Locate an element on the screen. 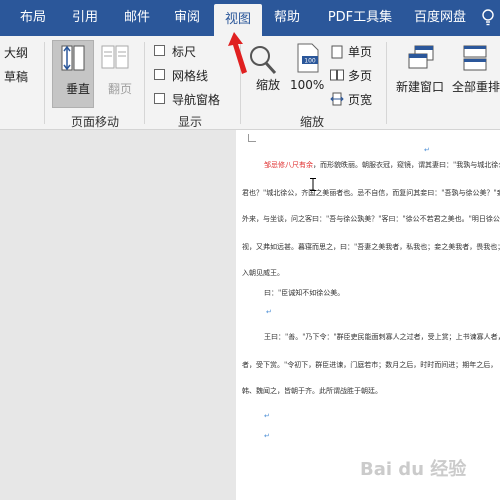 The image size is (500, 500). tab-pdf-tools: PDF工具集 is located at coordinates (360, 18).